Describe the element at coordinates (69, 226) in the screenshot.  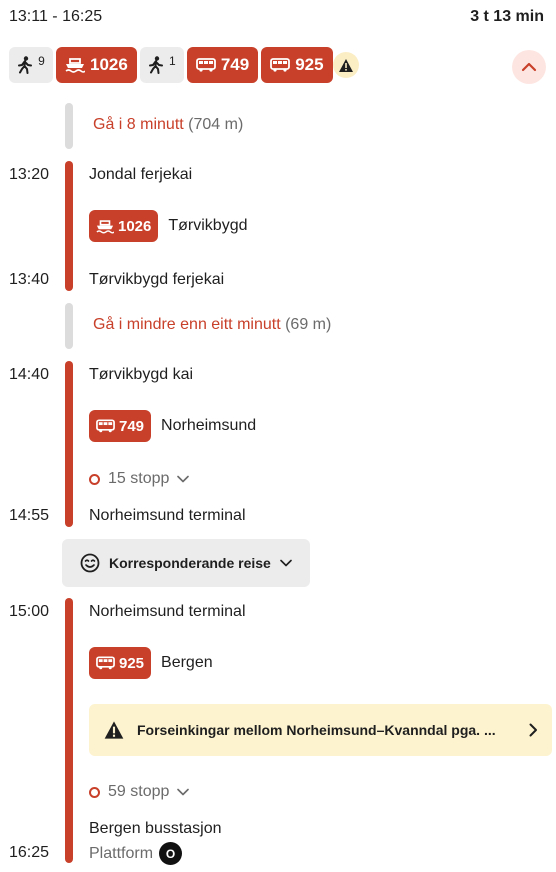
I see `ferry-leg-bar` at that location.